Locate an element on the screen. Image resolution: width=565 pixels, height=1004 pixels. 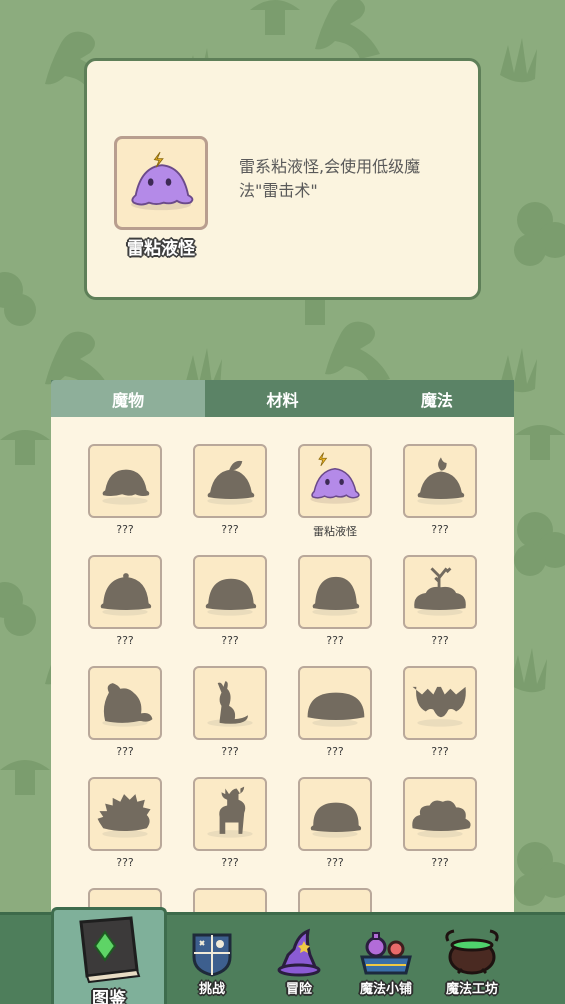
nav-label: 魔法小铺 is located at coordinates (385, 989).